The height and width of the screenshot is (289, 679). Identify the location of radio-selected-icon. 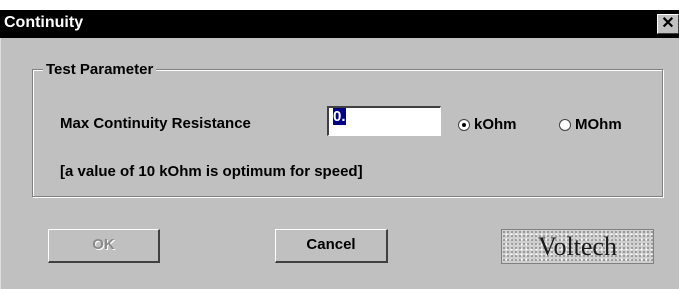
(464, 124).